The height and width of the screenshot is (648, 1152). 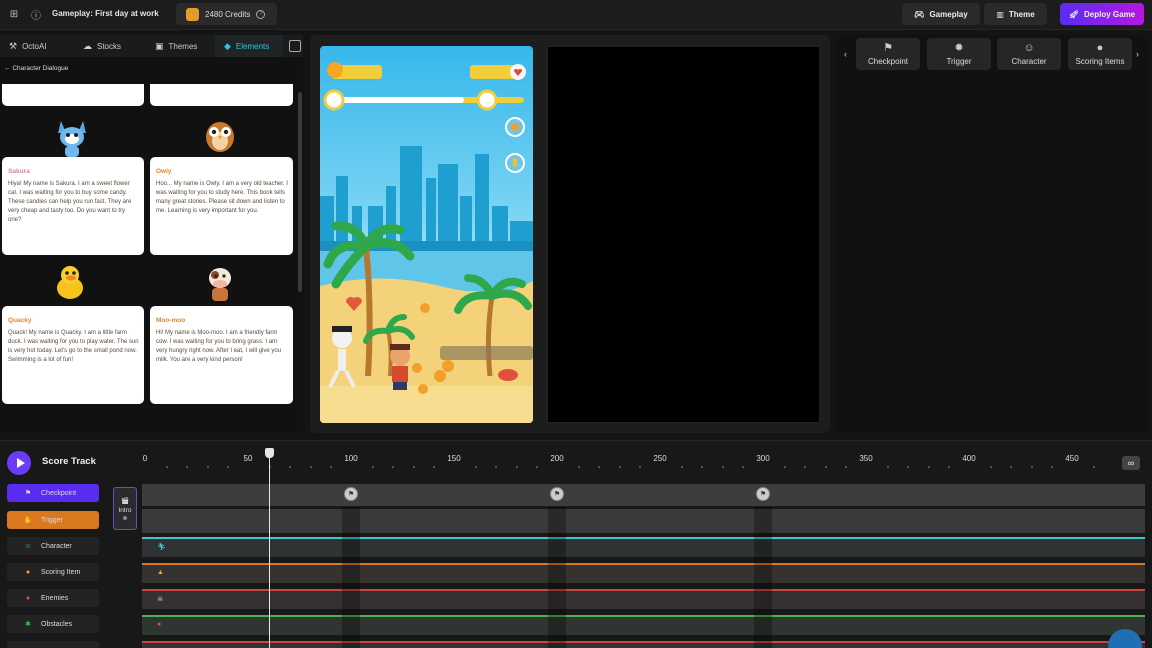 What do you see at coordinates (13, 45) in the screenshot?
I see `magic-wand-icon: ⚒` at bounding box center [13, 45].